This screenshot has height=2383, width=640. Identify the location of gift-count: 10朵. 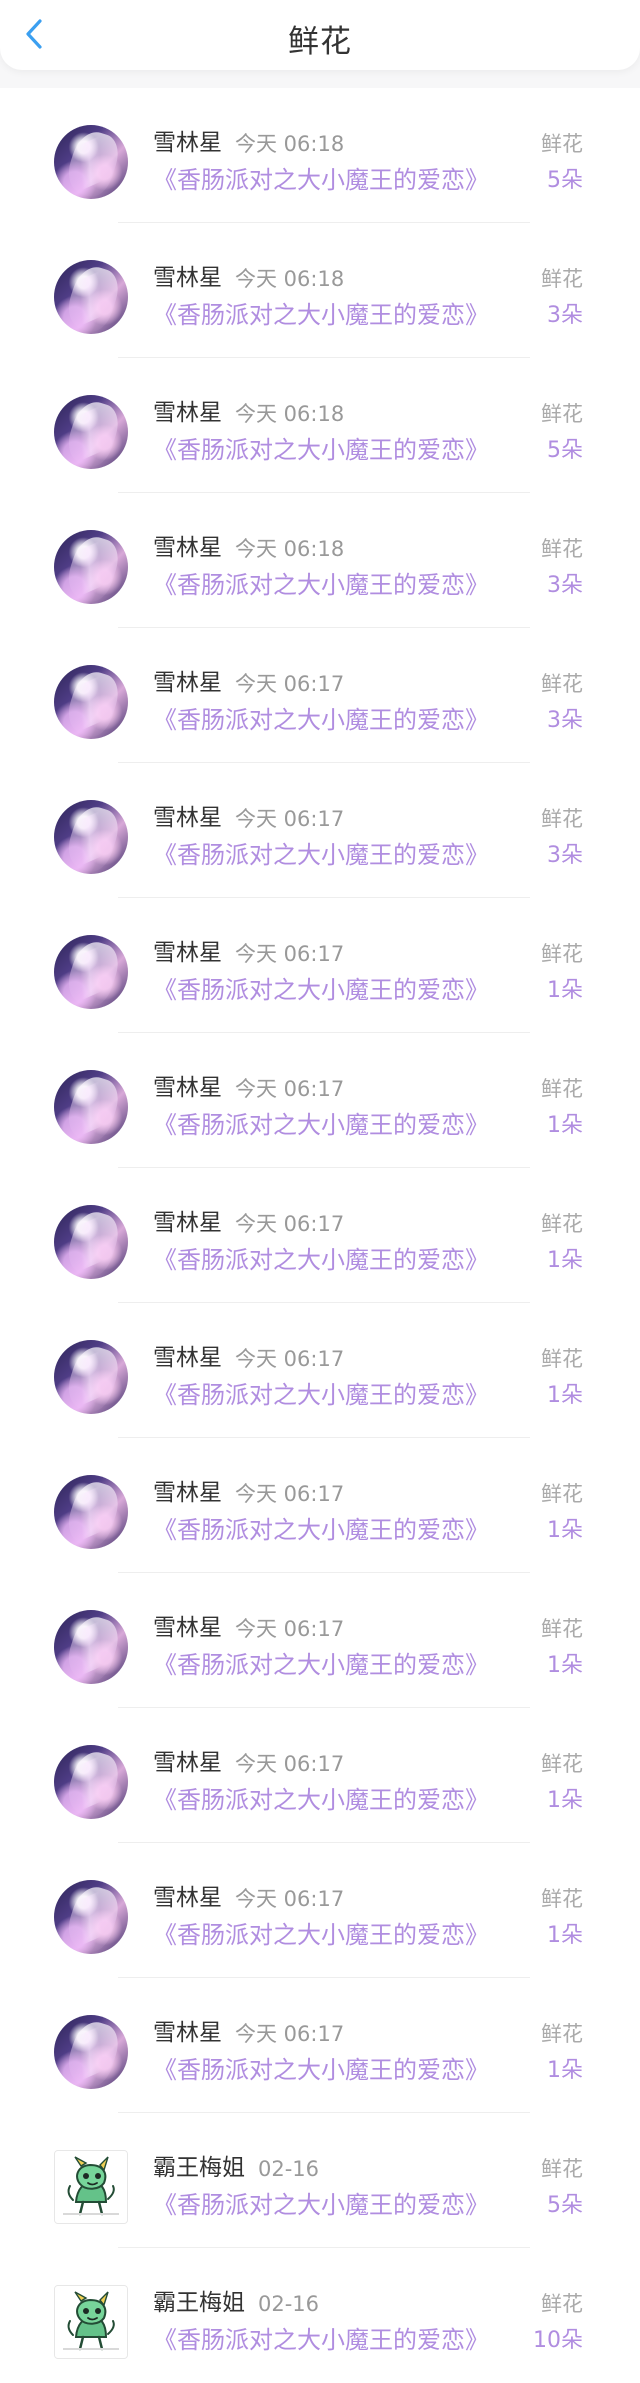
(558, 2340).